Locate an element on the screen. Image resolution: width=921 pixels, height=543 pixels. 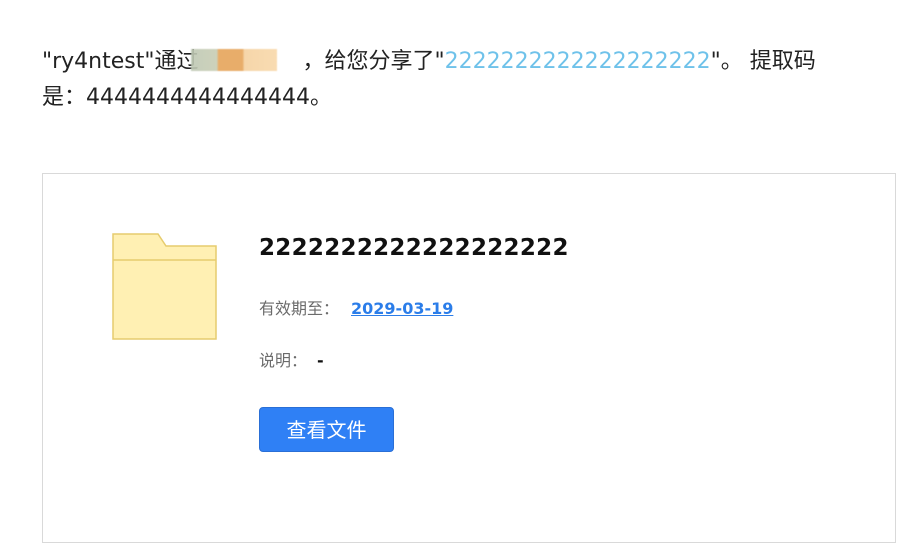
redacted-blur is located at coordinates (233, 60).